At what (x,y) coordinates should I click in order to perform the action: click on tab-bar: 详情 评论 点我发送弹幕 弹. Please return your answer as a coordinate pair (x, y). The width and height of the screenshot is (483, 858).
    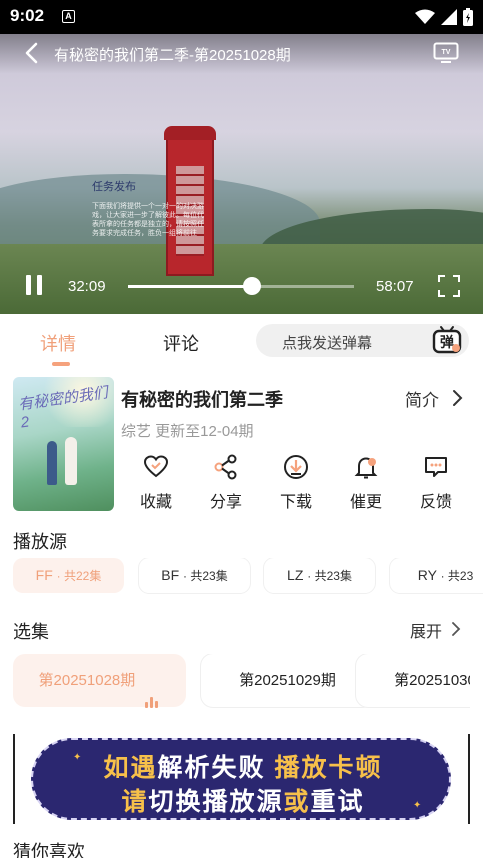
    Looking at the image, I should click on (241, 342).